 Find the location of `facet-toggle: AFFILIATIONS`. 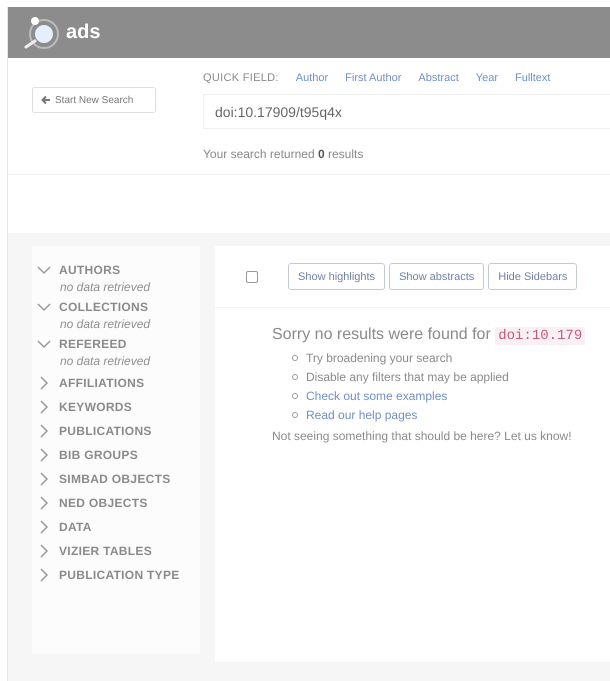

facet-toggle: AFFILIATIONS is located at coordinates (116, 383).